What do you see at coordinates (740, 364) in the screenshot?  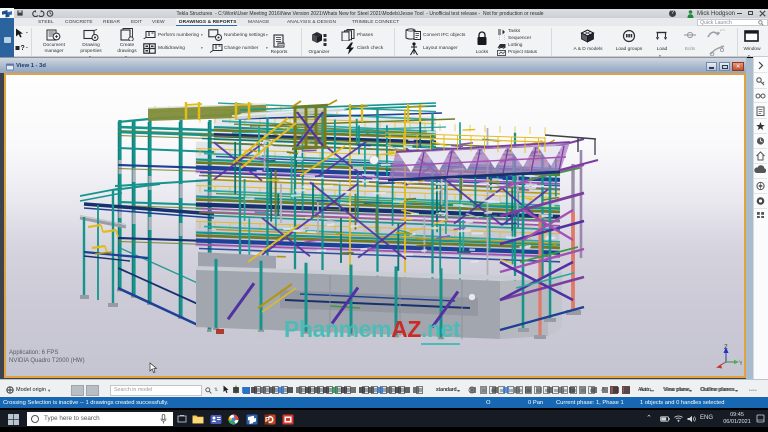 I see `svg-text: Y` at bounding box center [740, 364].